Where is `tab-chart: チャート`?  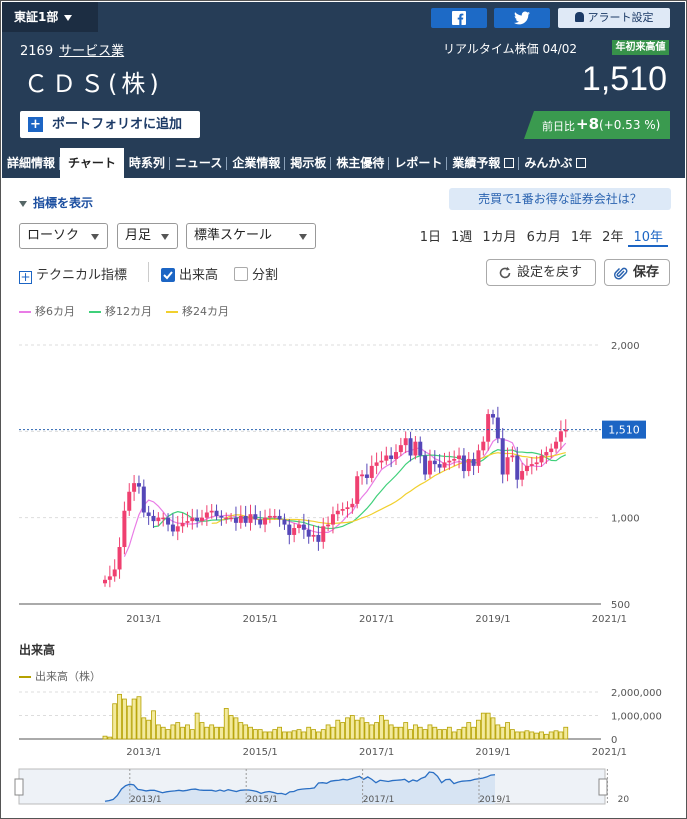 tab-chart: チャート is located at coordinates (92, 163).